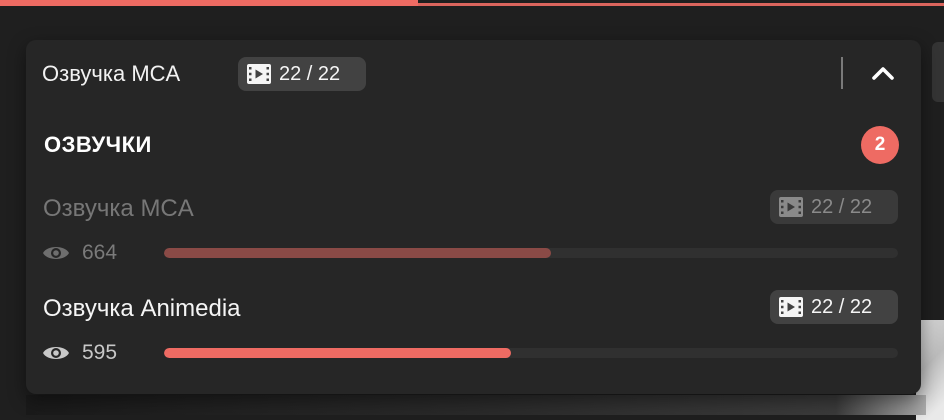 This screenshot has width=944, height=420. I want to click on dub-name: Озвучка MCA, so click(118, 208).